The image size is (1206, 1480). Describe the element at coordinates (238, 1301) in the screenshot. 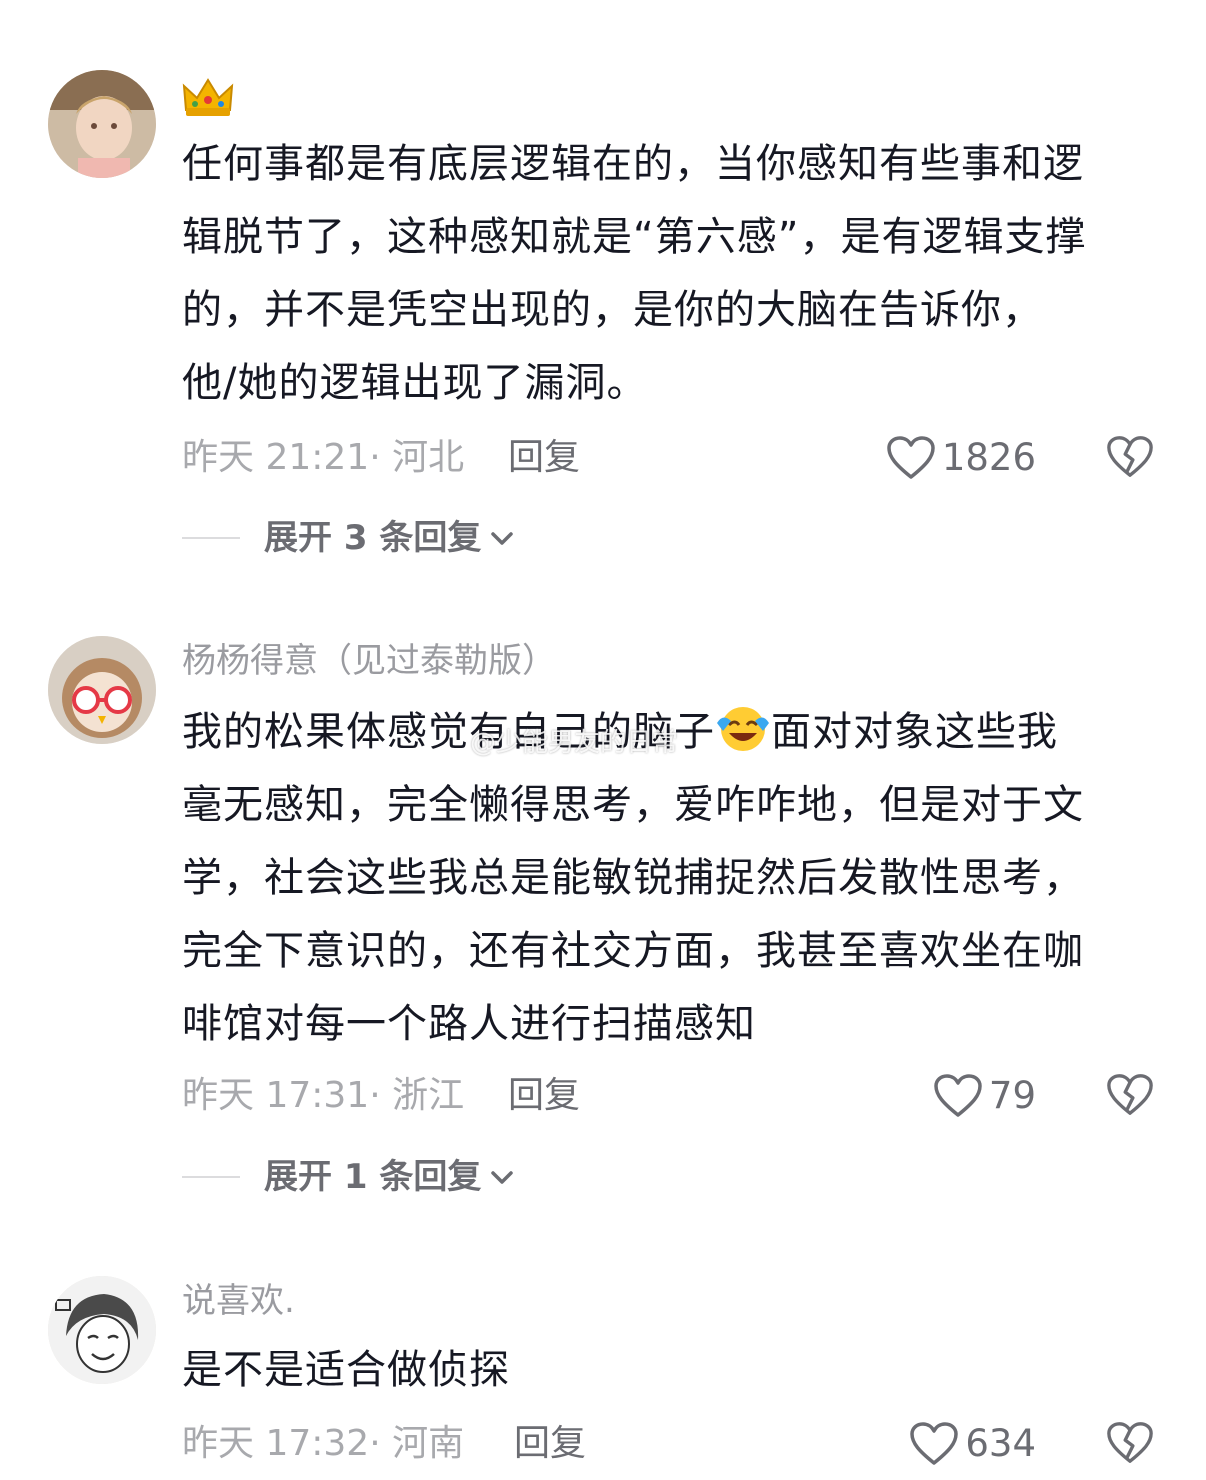

I see `username: 说喜欢.` at that location.